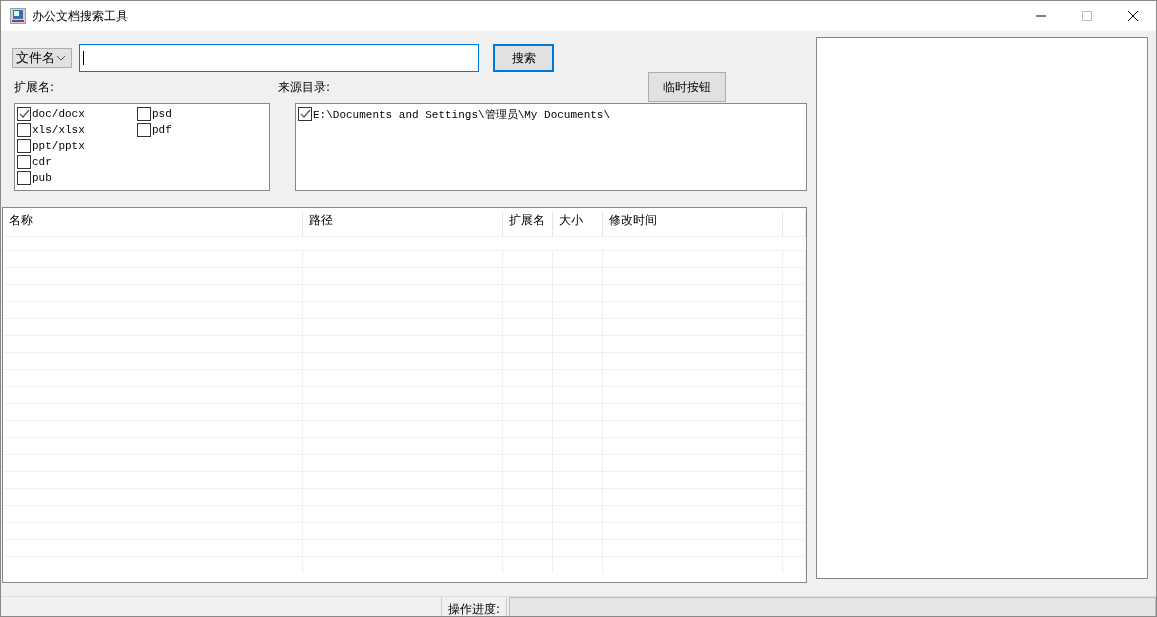 The image size is (1157, 617). I want to click on column-header: 大小, so click(578, 224).